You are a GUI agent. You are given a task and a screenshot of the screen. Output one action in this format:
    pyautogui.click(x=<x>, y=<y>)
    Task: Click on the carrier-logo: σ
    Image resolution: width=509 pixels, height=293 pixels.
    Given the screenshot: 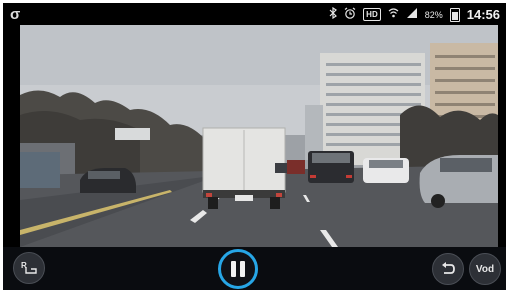 What is the action you would take?
    pyautogui.click(x=15, y=14)
    